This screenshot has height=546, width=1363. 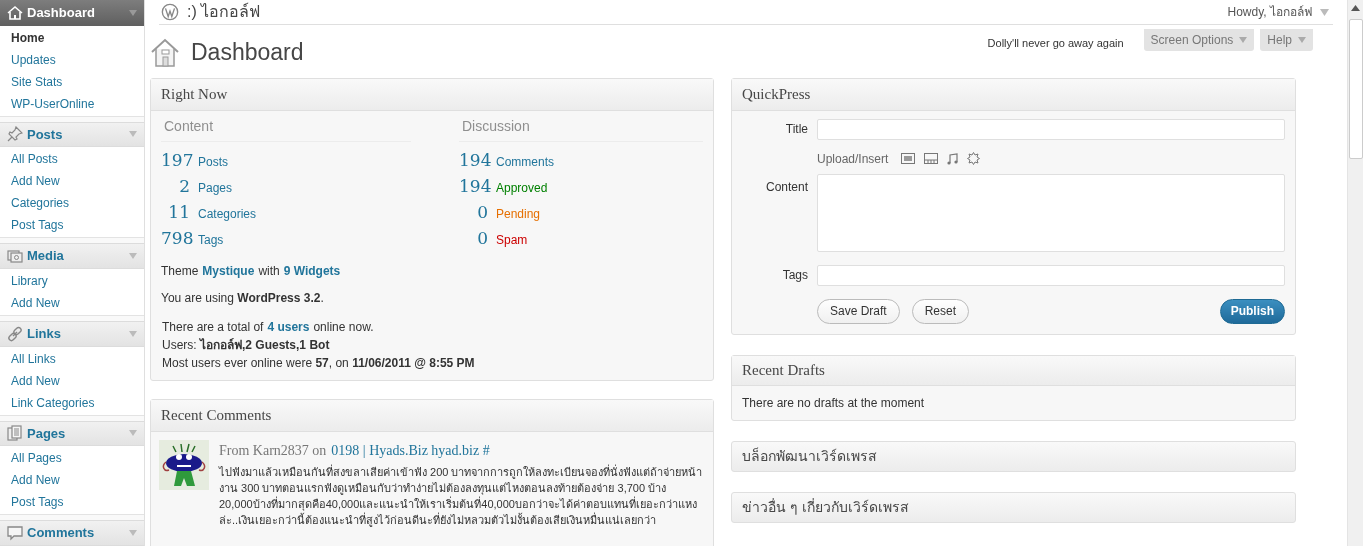 I want to click on count-label-link: Posts, so click(x=213, y=161).